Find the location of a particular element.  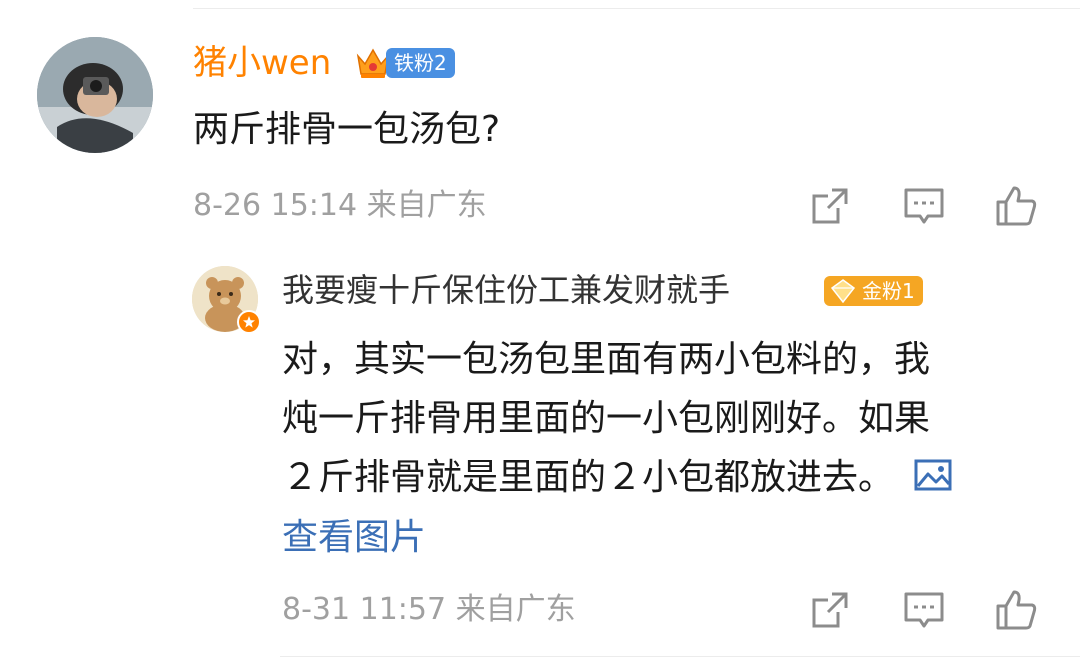

reply-comment-button is located at coordinates (924, 610).